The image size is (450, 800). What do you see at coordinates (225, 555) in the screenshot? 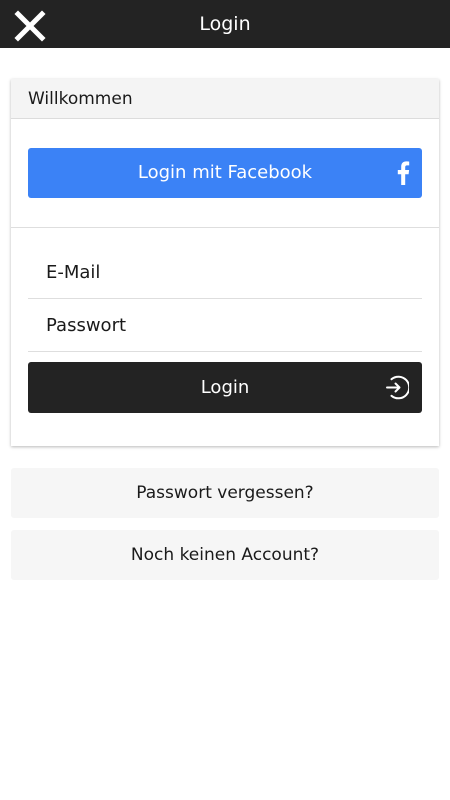
I see `register-button: Noch keinen Account?` at bounding box center [225, 555].